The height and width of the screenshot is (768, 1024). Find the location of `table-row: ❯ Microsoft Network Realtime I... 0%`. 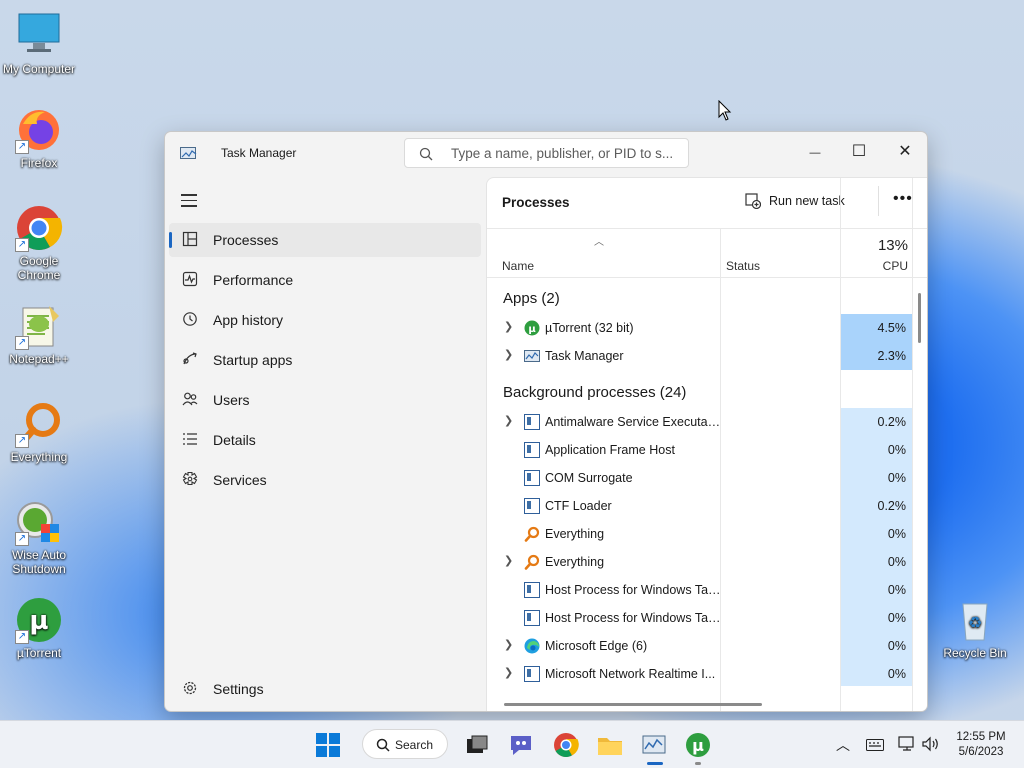

table-row: ❯ Microsoft Network Realtime I... 0% is located at coordinates (702, 674).